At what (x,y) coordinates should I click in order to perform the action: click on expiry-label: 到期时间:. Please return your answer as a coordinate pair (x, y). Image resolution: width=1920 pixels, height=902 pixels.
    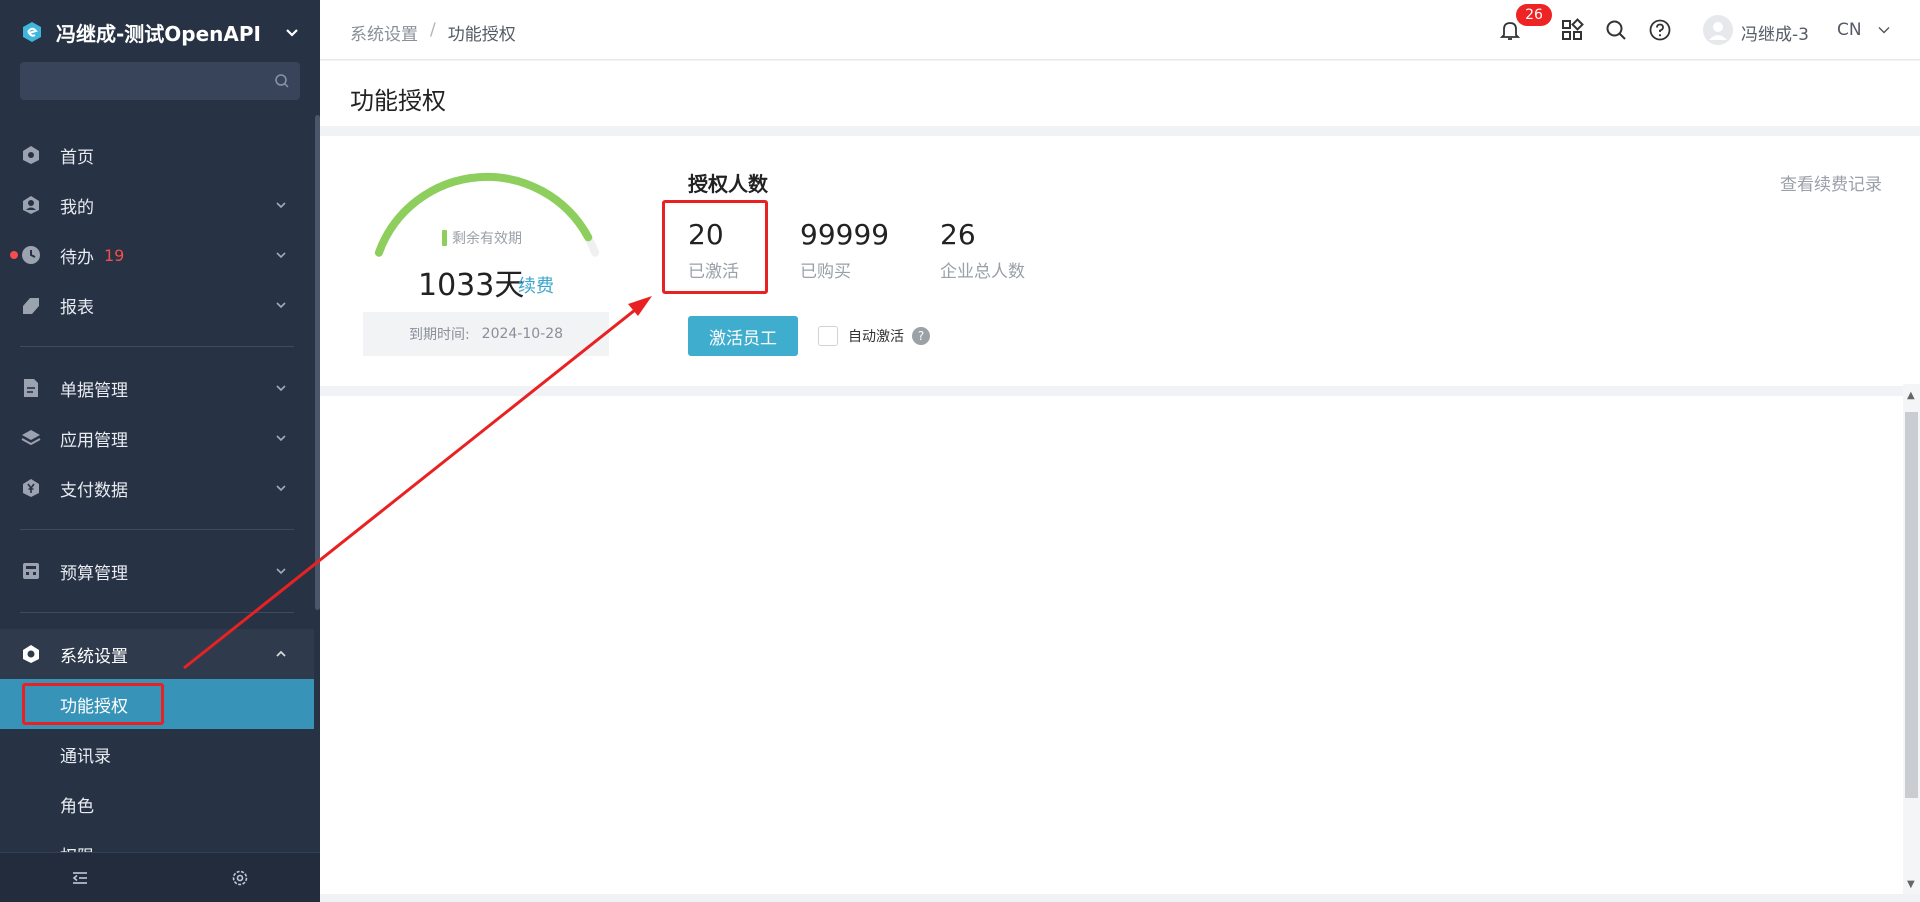
    Looking at the image, I should click on (439, 335).